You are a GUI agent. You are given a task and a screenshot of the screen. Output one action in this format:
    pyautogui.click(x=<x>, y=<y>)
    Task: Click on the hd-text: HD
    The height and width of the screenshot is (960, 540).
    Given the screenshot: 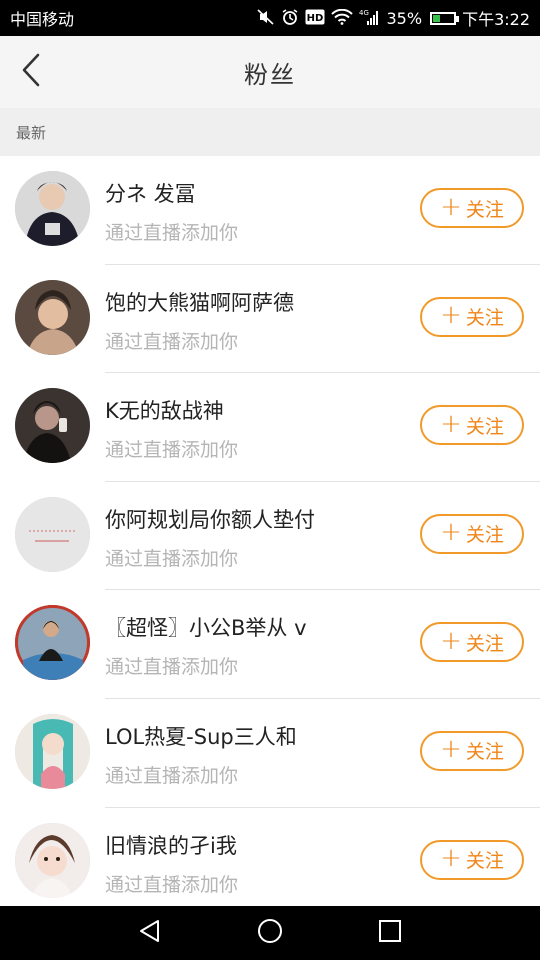 What is the action you would take?
    pyautogui.click(x=314, y=18)
    